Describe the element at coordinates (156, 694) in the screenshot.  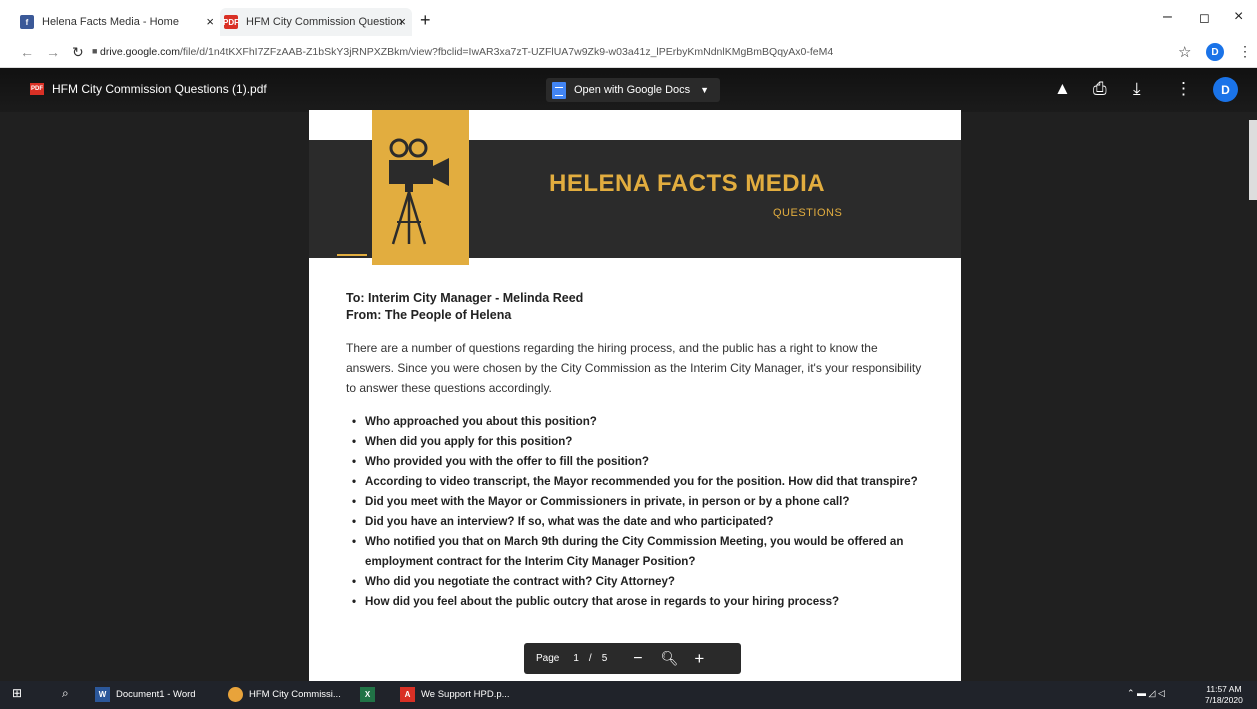
I see `taskbar-label: Document1 - Word` at that location.